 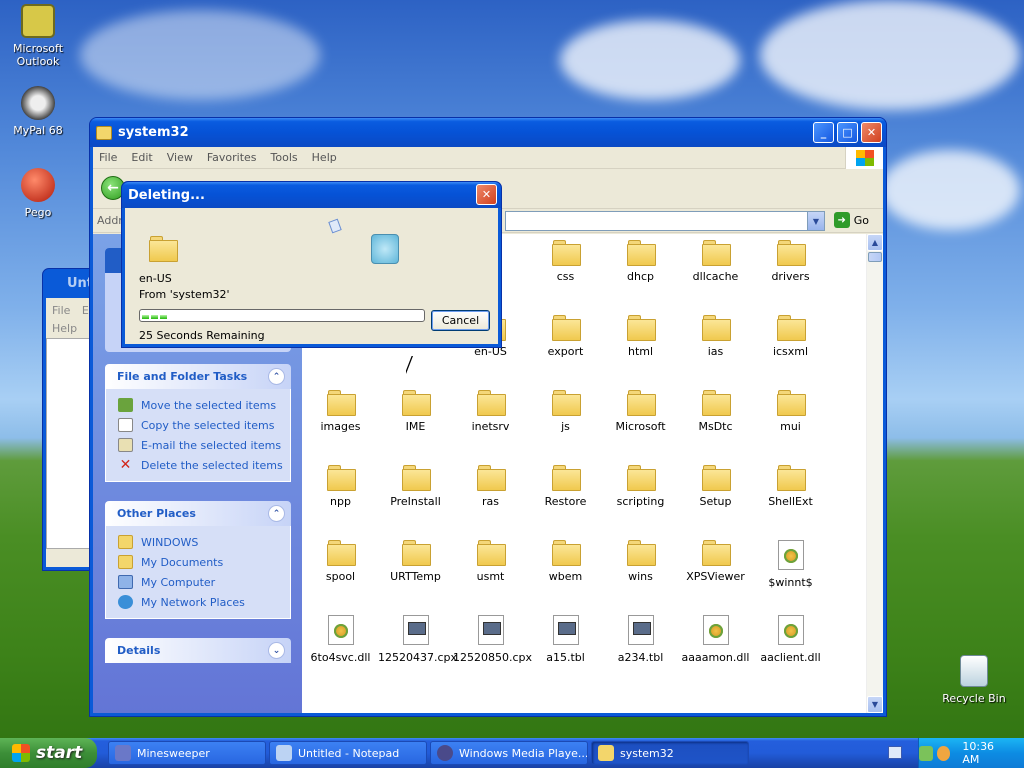 I want to click on menu-help: Help, so click(x=324, y=157).